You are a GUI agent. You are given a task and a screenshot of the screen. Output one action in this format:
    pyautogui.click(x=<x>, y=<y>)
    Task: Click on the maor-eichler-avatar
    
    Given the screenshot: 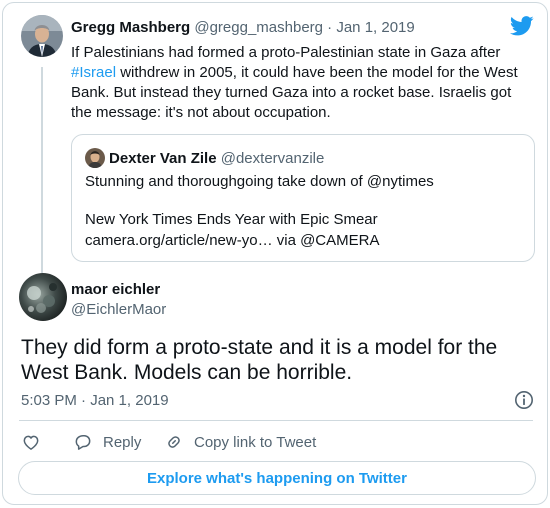 What is the action you would take?
    pyautogui.click(x=43, y=297)
    